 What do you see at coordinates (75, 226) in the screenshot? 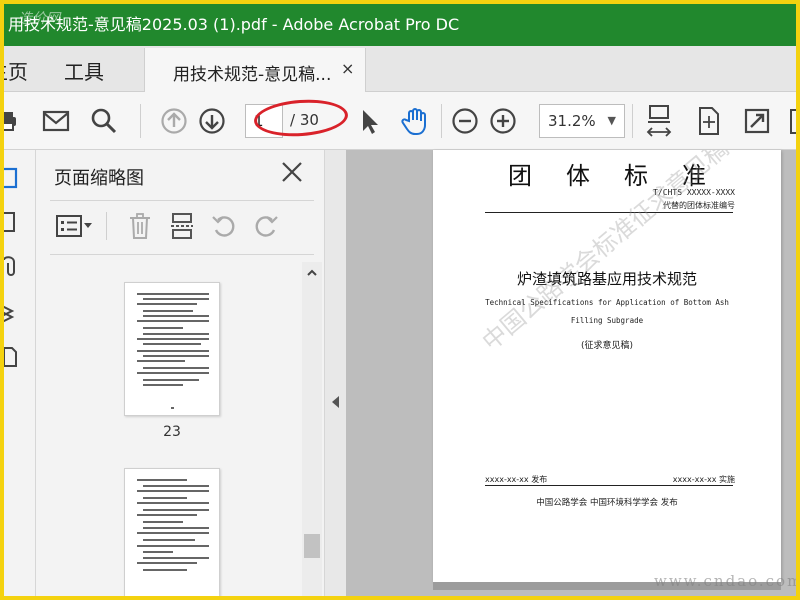
I see `thumbnail-options-icon` at bounding box center [75, 226].